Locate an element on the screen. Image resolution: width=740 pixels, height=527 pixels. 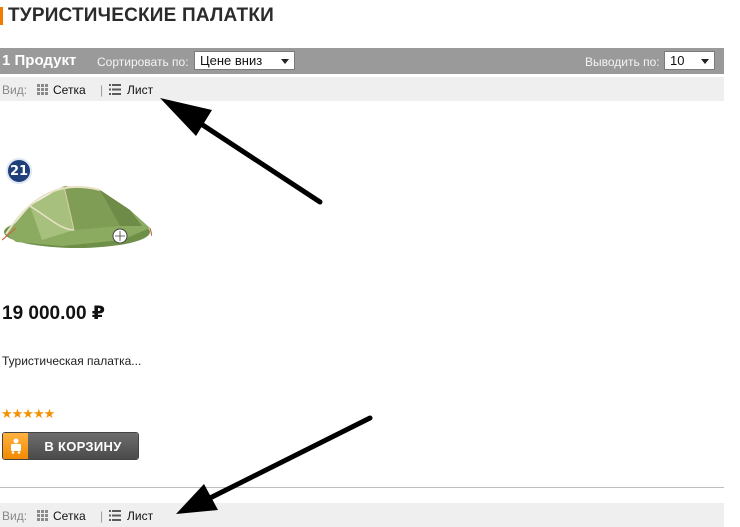
view-switcher-top: Вид: Сетка | Лист is located at coordinates (362, 89).